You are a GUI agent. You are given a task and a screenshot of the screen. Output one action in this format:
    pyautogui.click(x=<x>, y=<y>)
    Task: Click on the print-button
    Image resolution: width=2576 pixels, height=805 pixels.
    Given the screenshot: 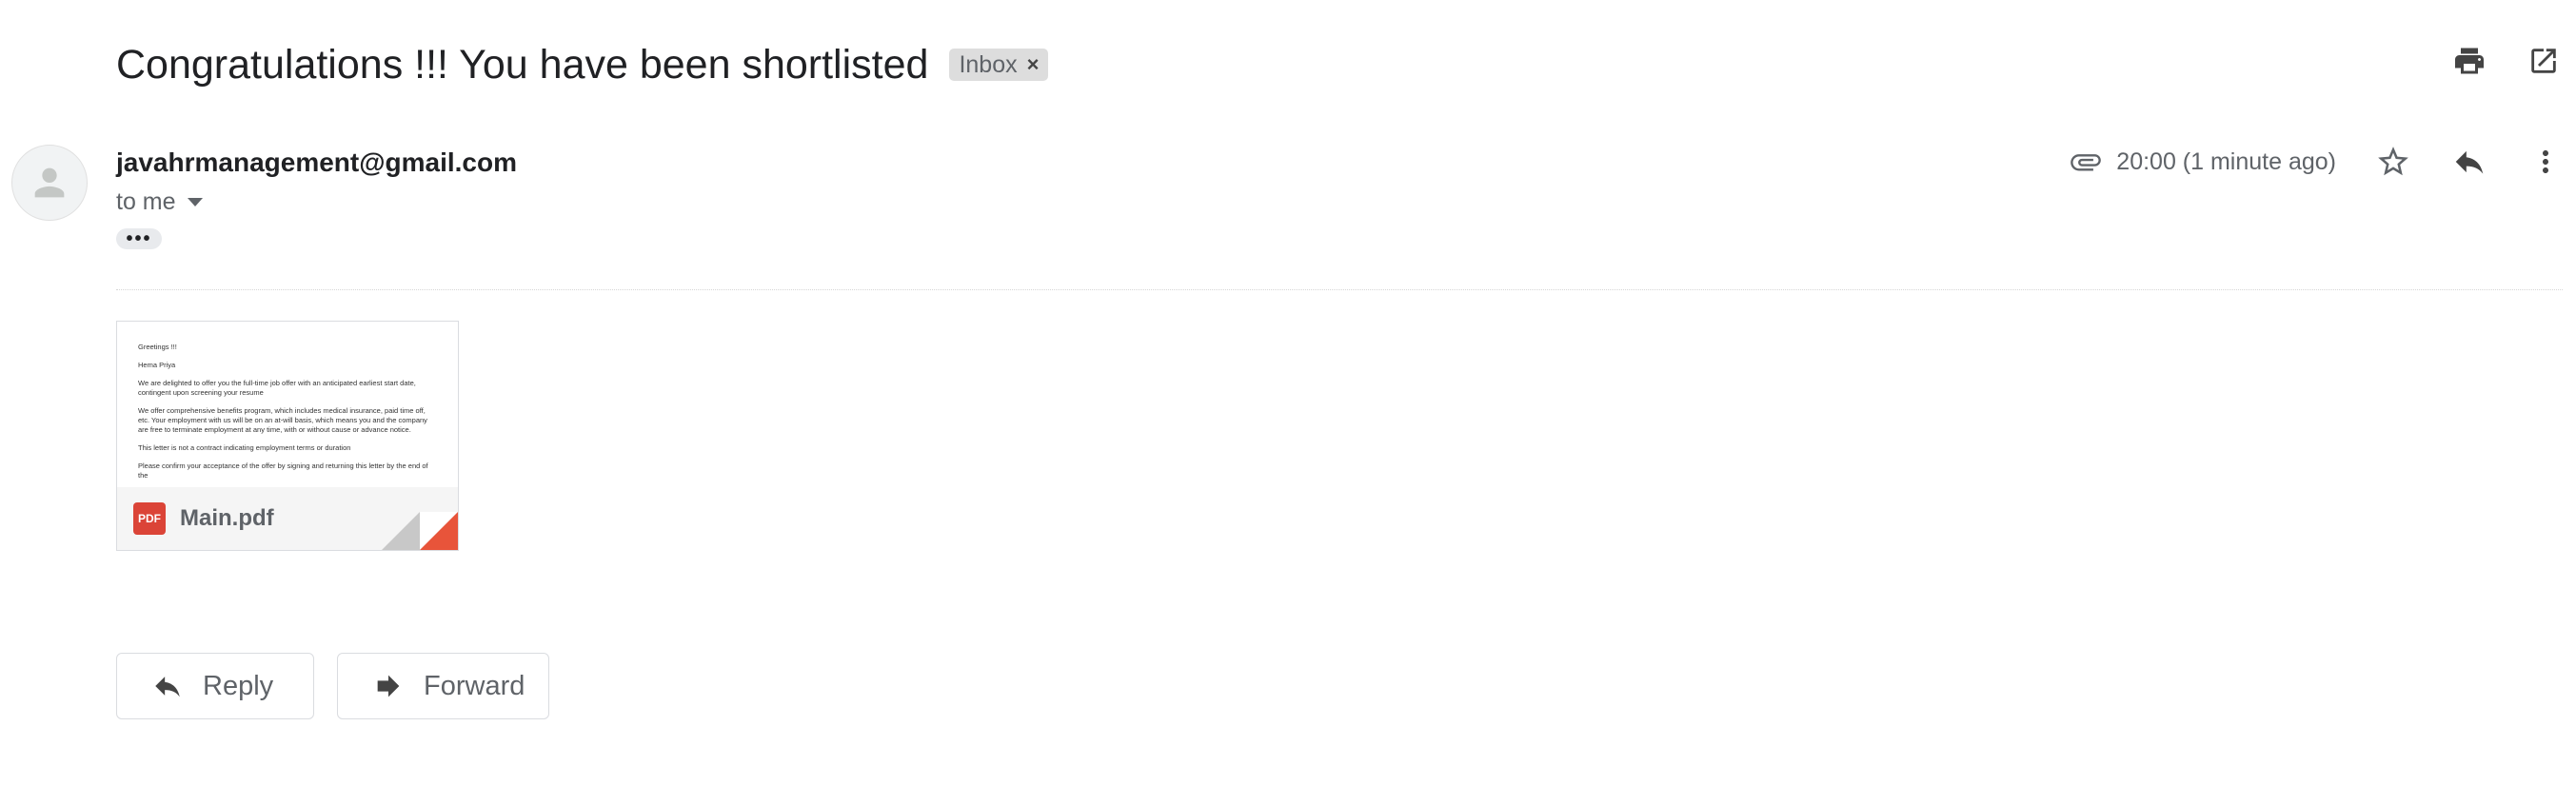 What is the action you would take?
    pyautogui.click(x=2469, y=61)
    